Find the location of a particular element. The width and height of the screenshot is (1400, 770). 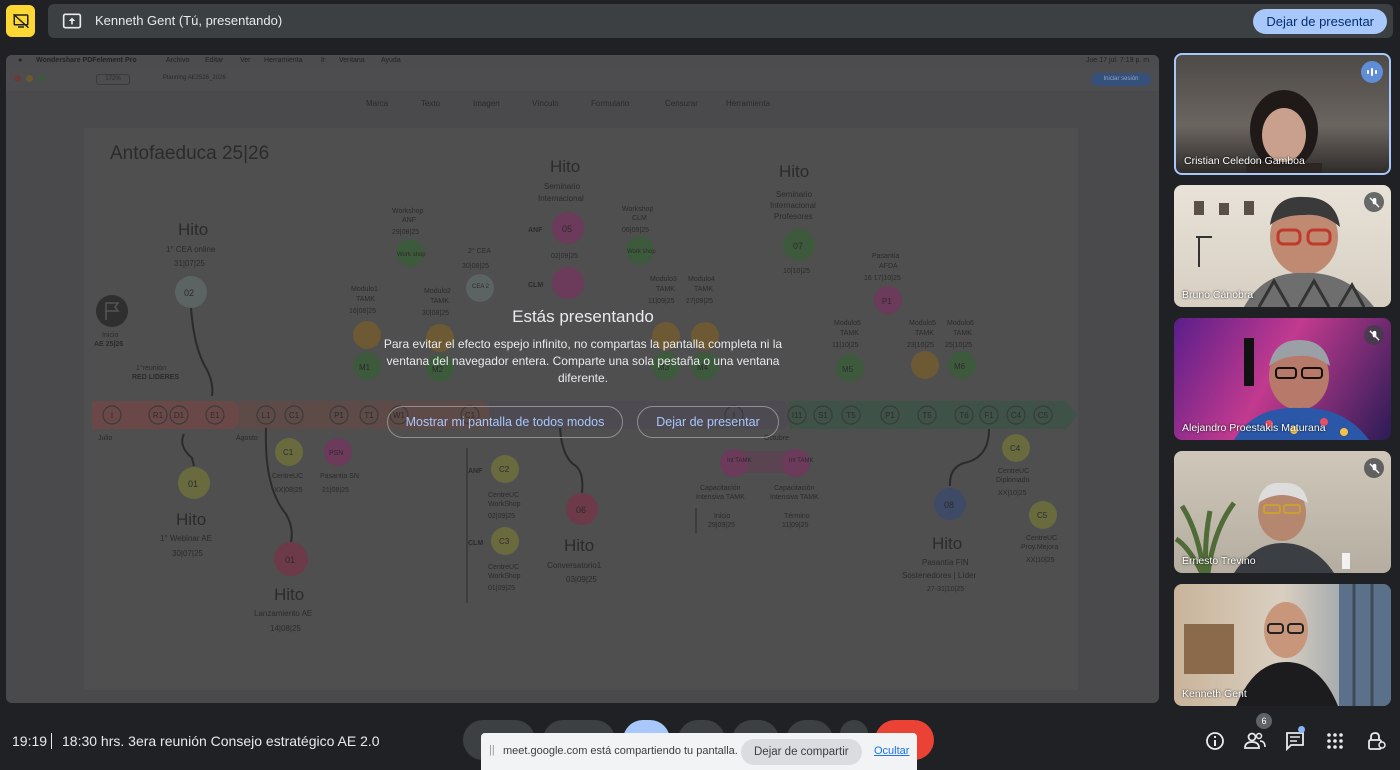

hito-code: 08 is located at coordinates (949, 505).